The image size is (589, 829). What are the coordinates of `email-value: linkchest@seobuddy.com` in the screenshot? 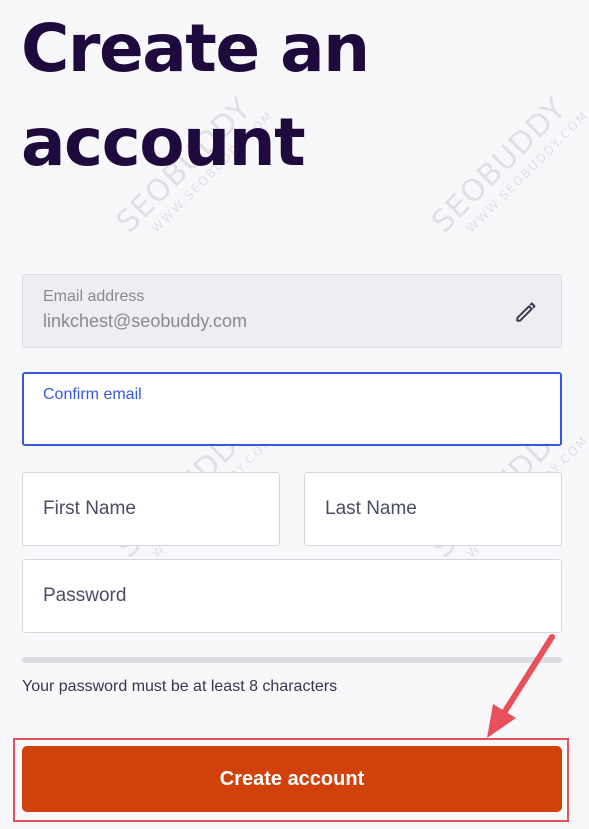 It's located at (145, 321).